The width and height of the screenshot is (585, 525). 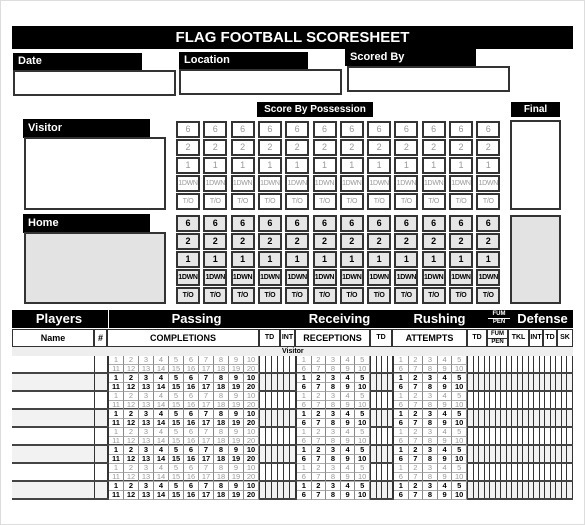 I want to click on player-name-field, so click(x=53, y=454).